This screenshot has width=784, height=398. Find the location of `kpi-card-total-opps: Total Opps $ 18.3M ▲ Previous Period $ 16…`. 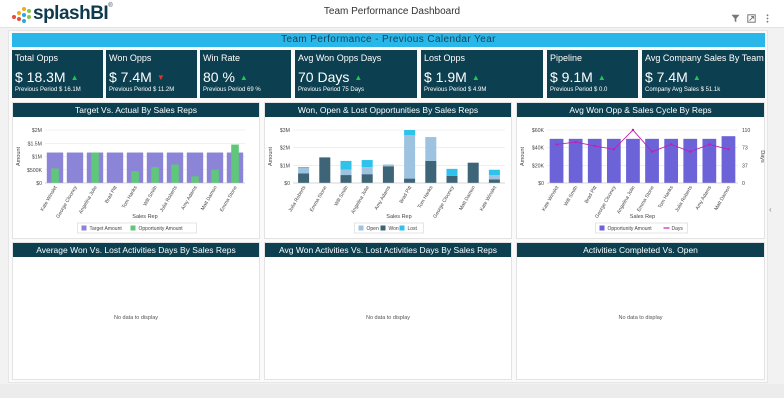

kpi-card-total-opps: Total Opps $ 18.3M ▲ Previous Period $ 16… is located at coordinates (57, 74).